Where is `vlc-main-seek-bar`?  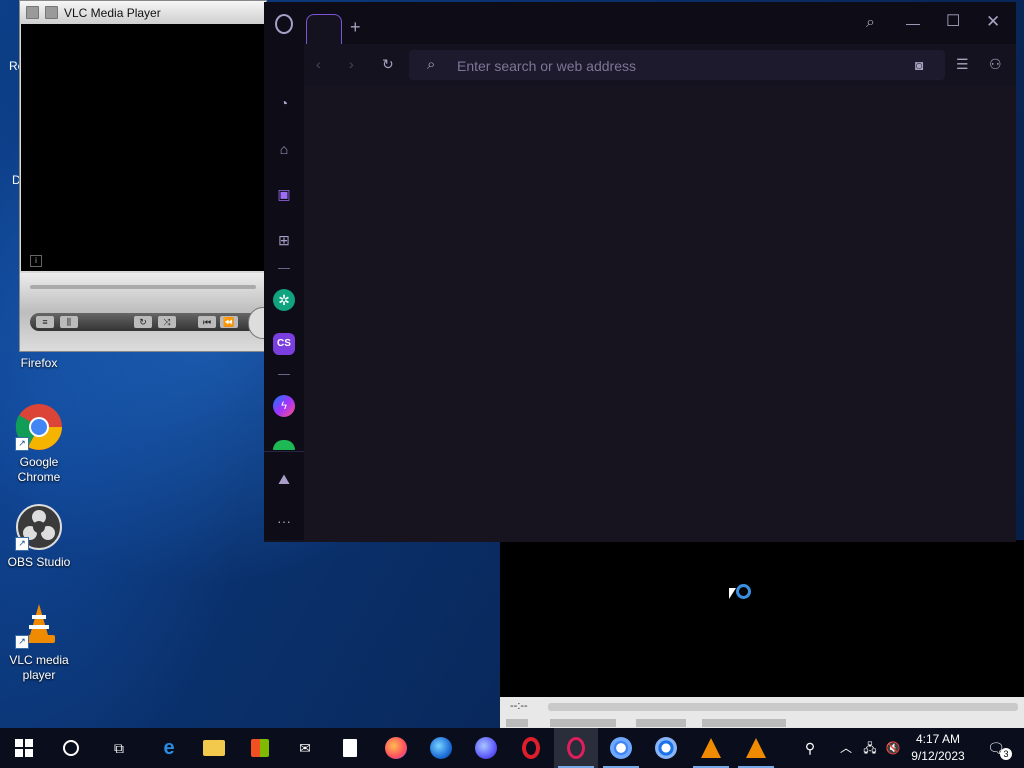 vlc-main-seek-bar is located at coordinates (783, 707).